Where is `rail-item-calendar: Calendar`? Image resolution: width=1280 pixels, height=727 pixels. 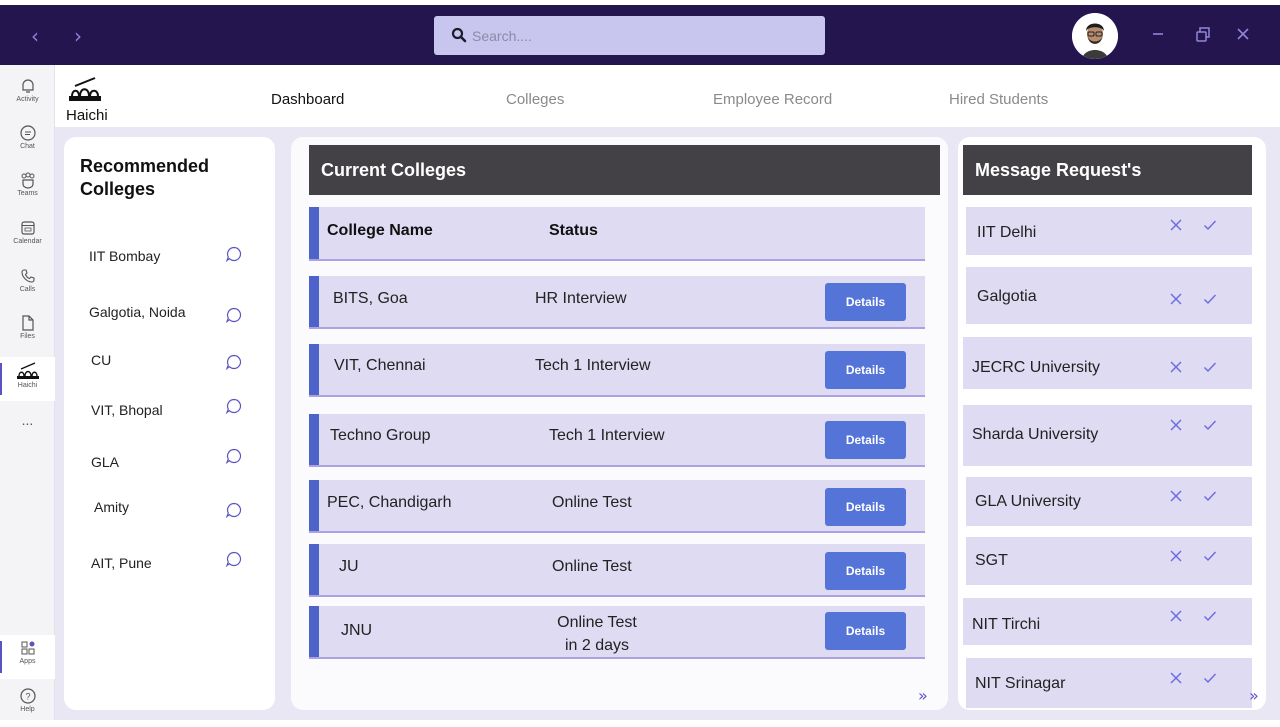
rail-item-calendar: Calendar is located at coordinates (27, 237).